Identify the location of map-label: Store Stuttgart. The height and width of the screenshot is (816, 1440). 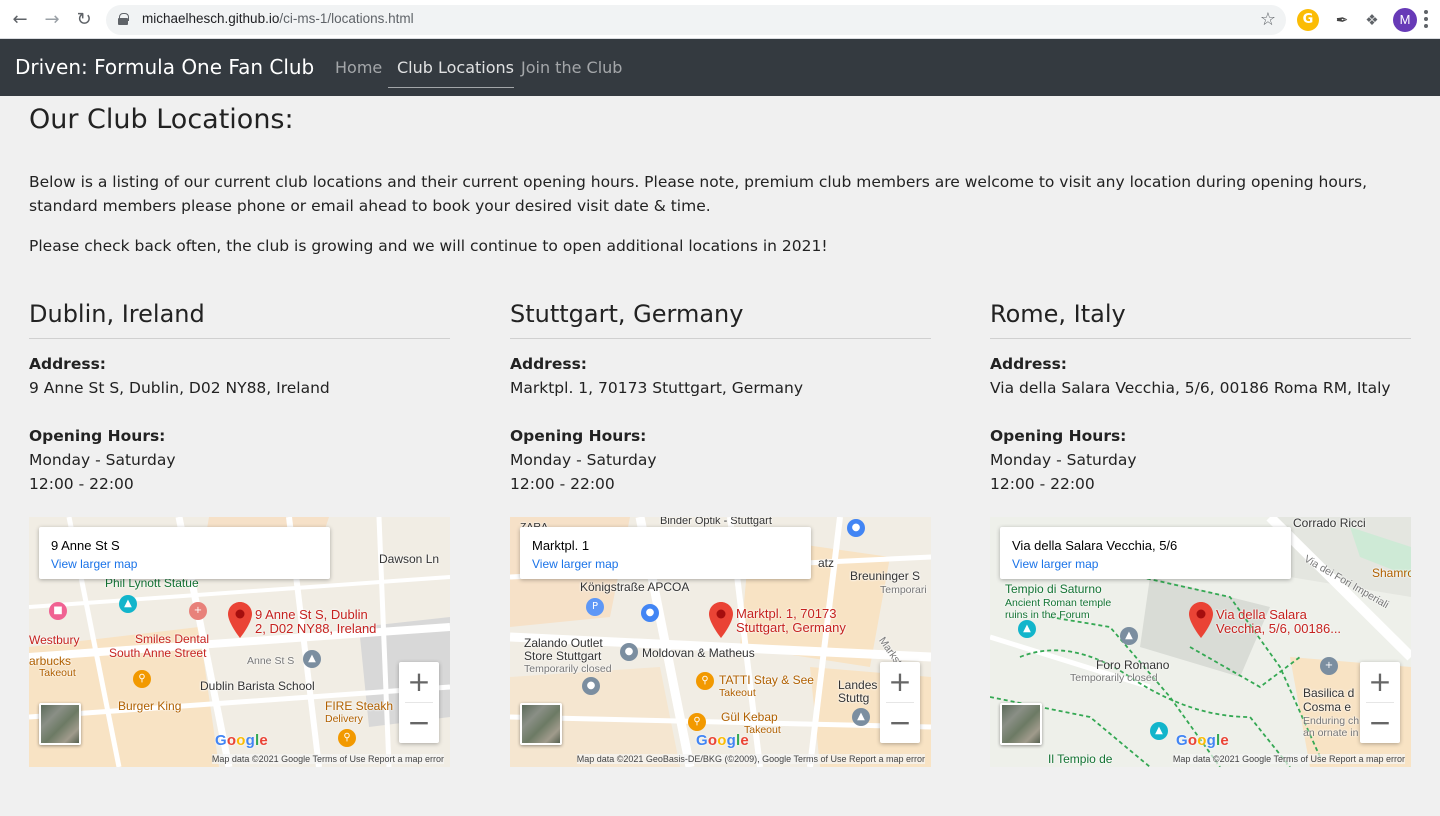
(563, 656).